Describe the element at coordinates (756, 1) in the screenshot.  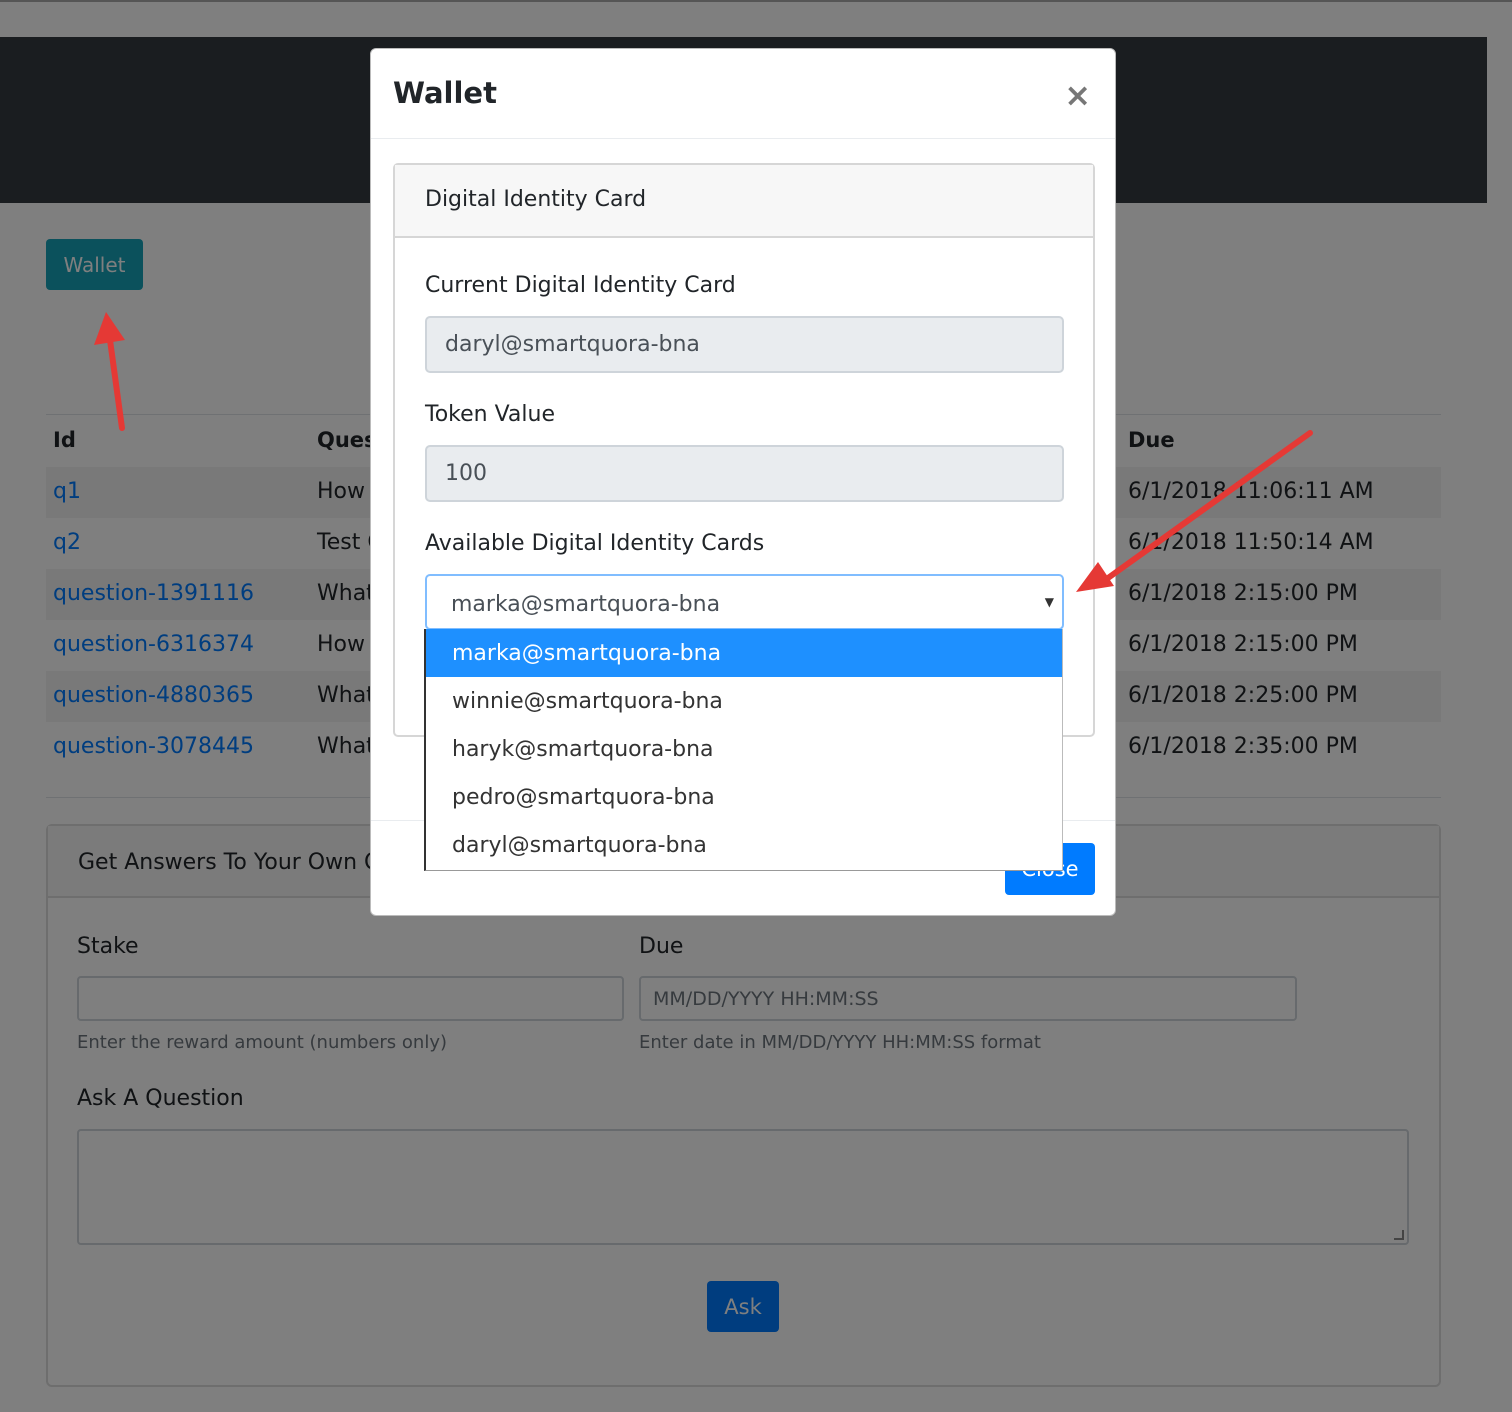
I see `window-top-border` at that location.